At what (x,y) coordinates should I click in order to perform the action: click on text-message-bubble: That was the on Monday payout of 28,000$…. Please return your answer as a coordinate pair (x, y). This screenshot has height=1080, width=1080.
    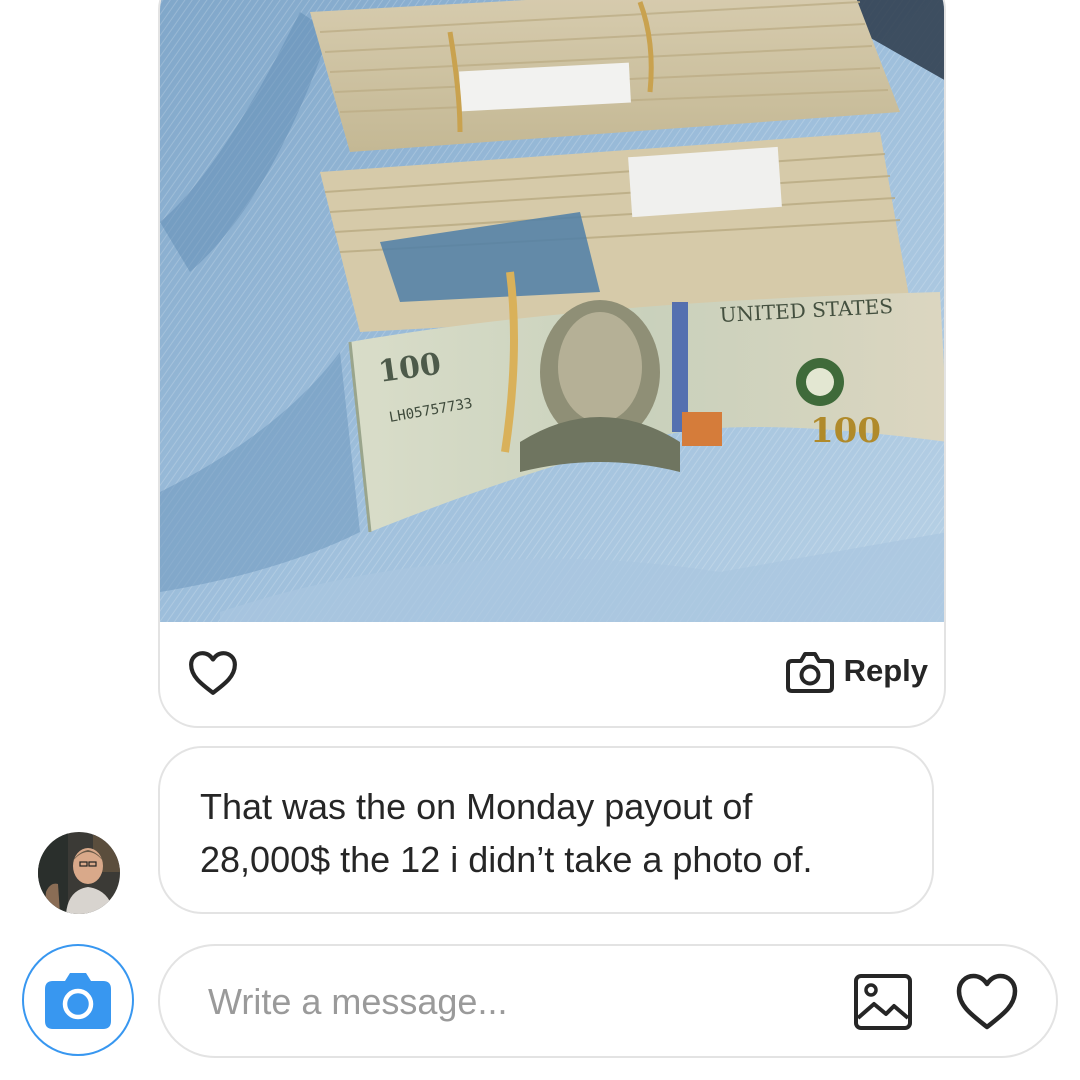
    Looking at the image, I should click on (546, 830).